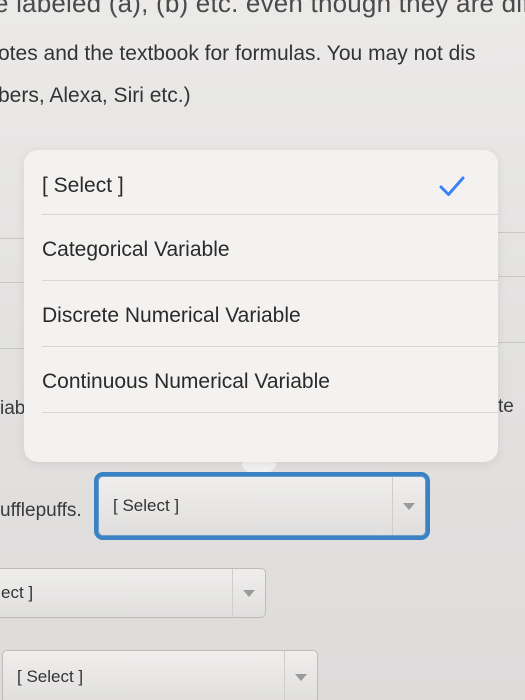 Image resolution: width=525 pixels, height=700 pixels. I want to click on option-label: [ Select ], so click(83, 185).